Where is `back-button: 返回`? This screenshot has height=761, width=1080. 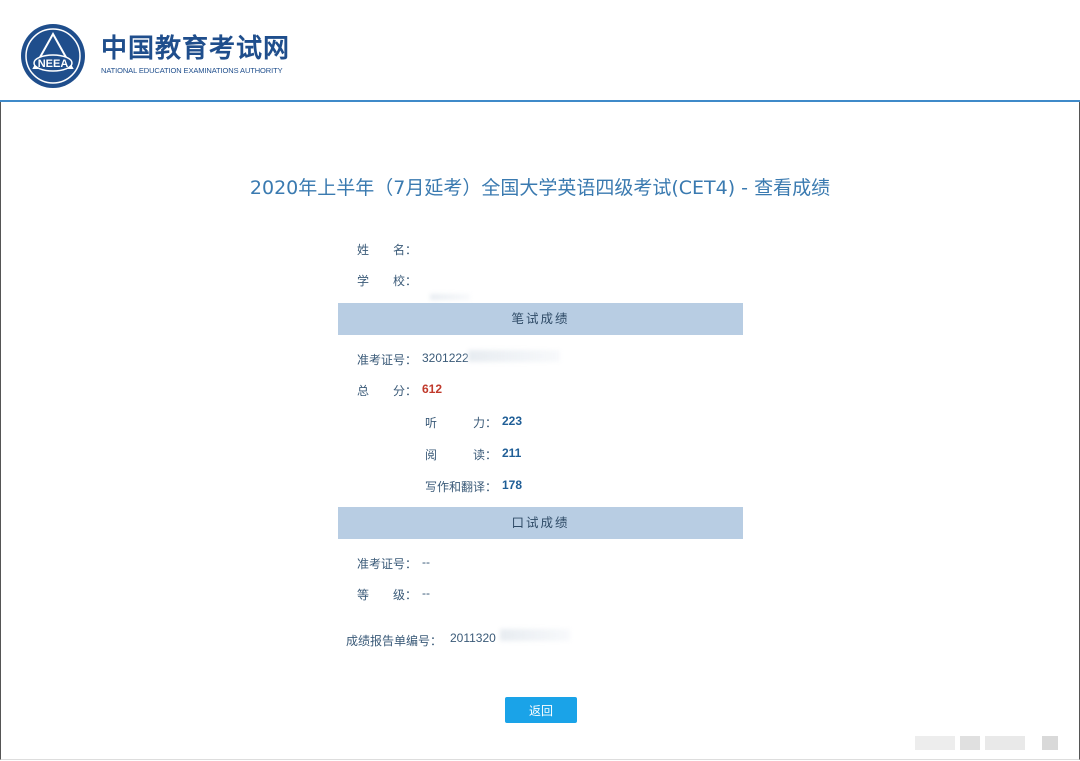
back-button: 返回 is located at coordinates (541, 710).